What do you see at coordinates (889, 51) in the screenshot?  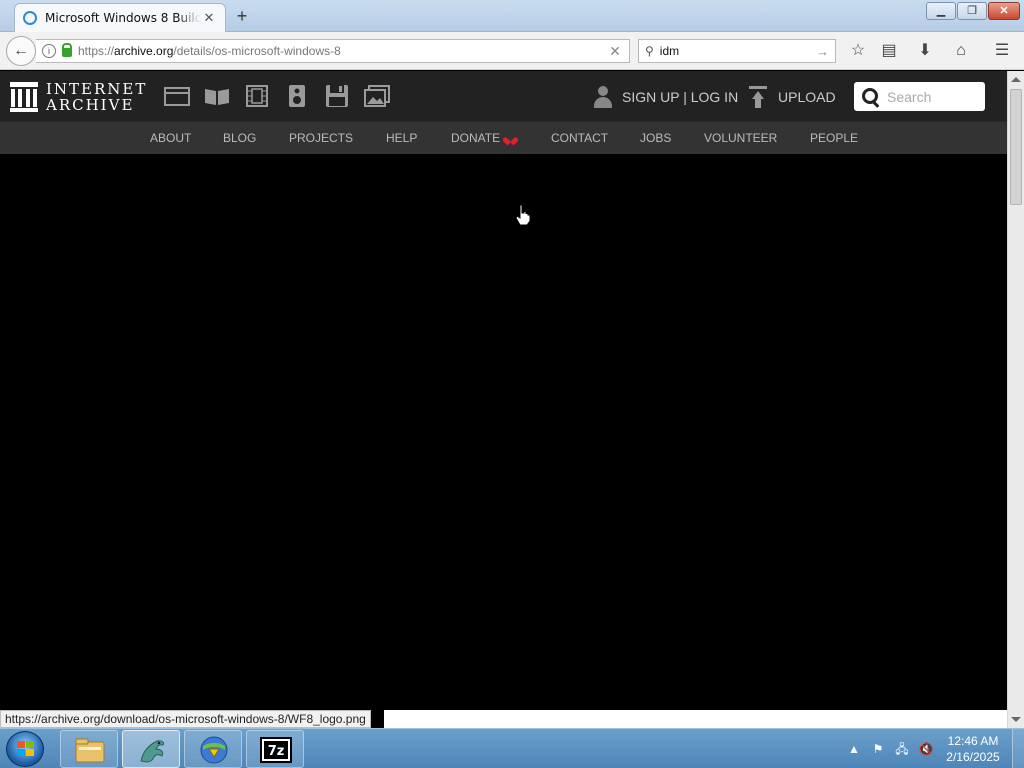 I see `reading-list-icon: ▤` at bounding box center [889, 51].